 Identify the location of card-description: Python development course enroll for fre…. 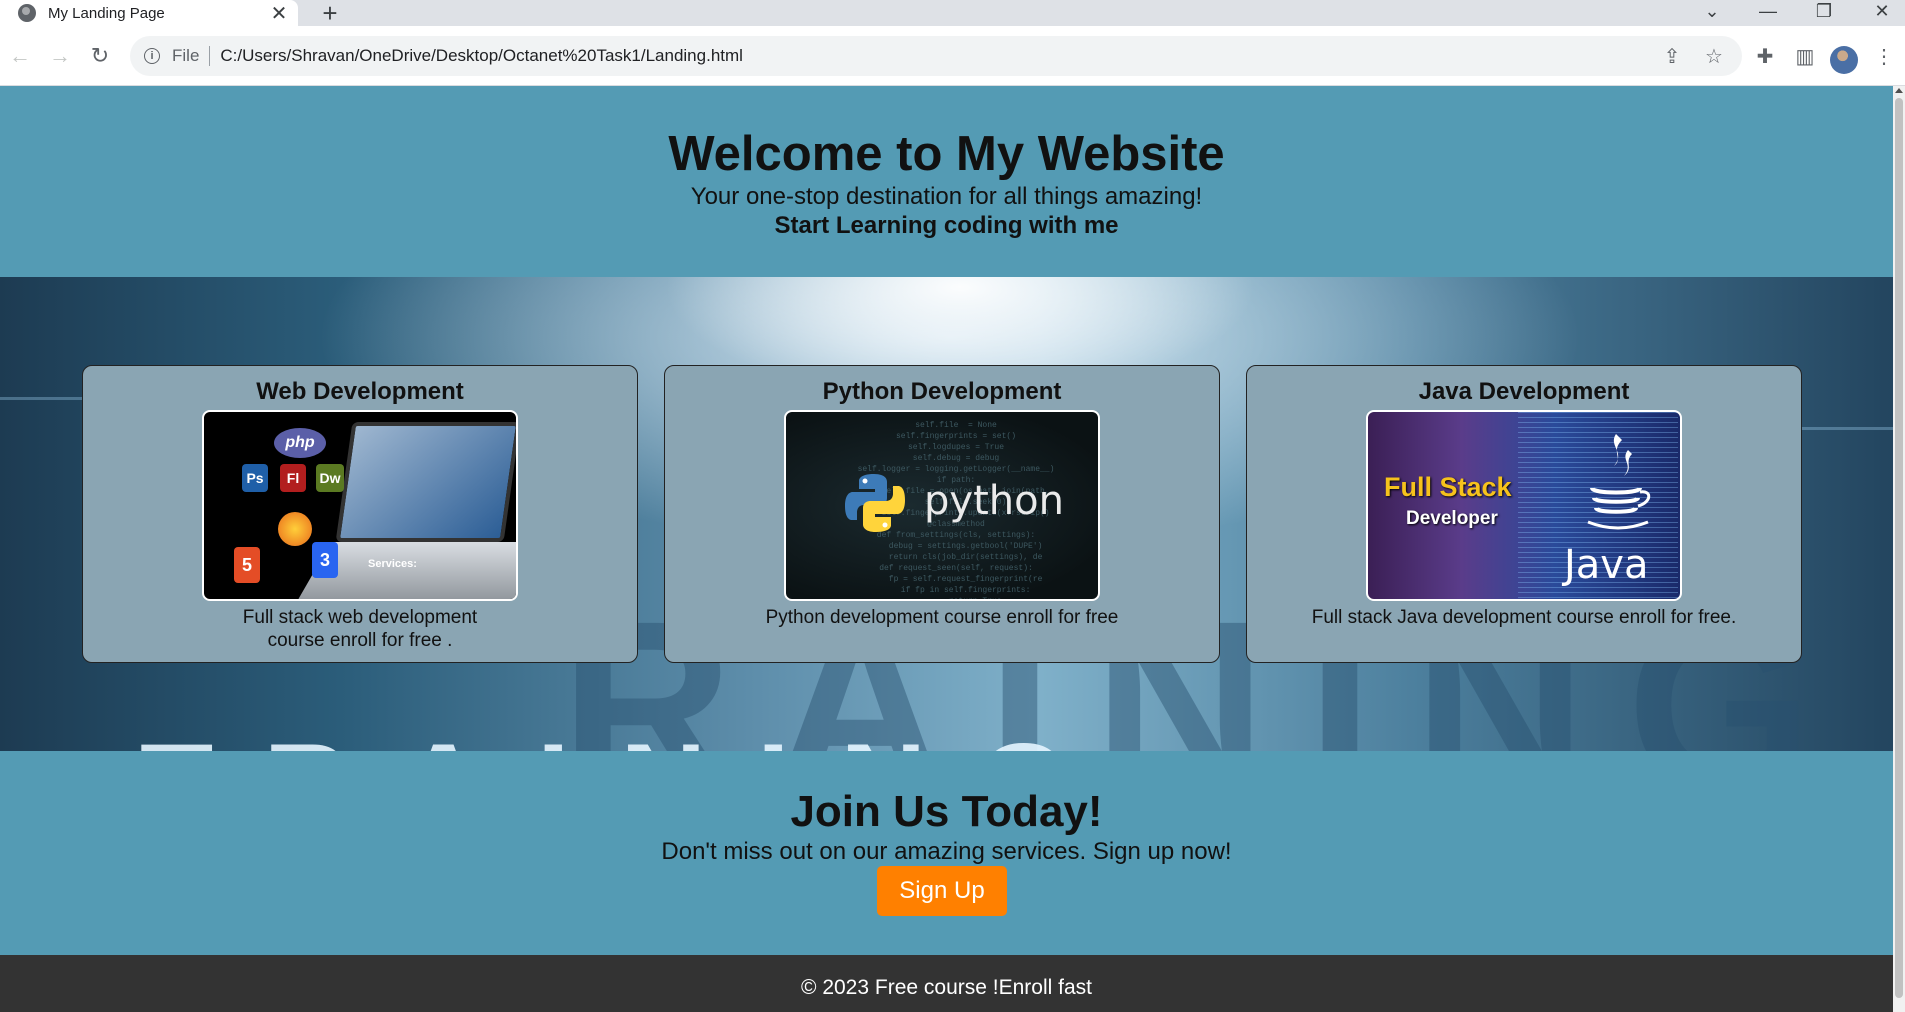
(942, 617).